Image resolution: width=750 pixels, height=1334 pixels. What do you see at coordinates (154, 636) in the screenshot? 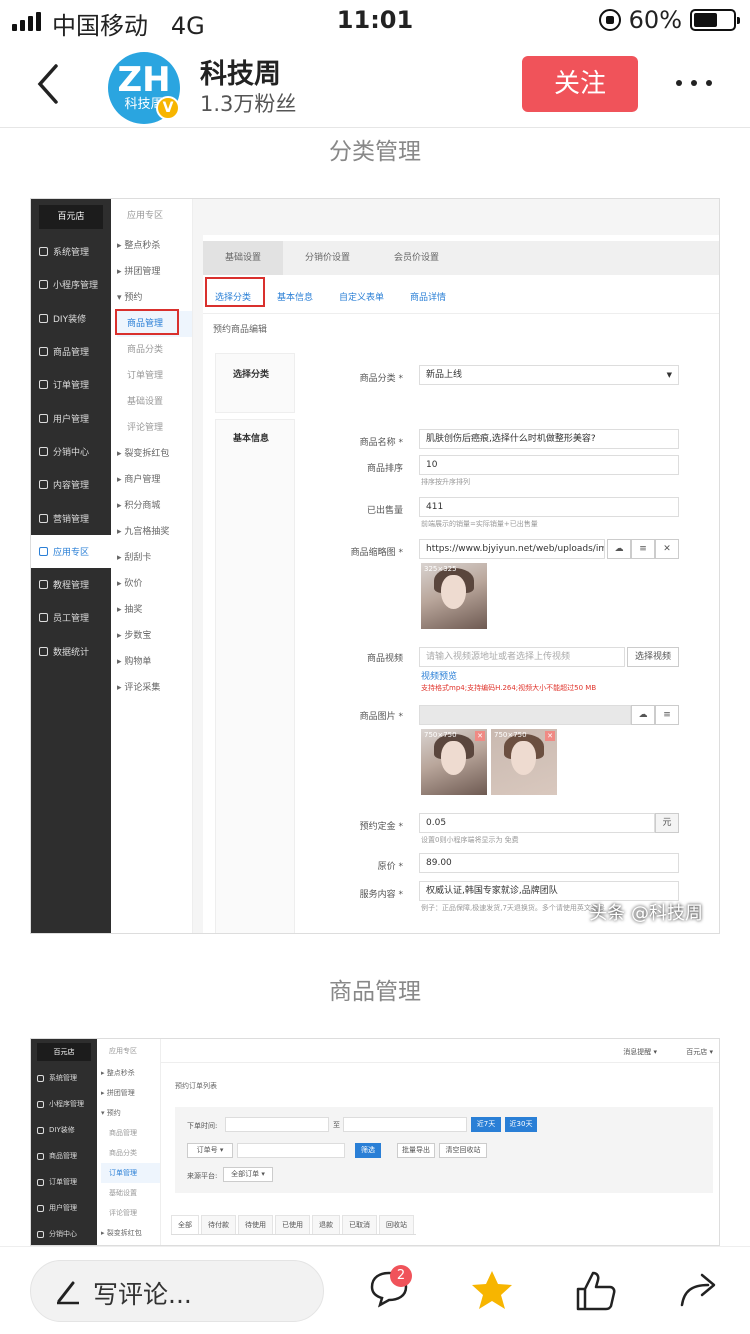
I see `submenu-item: ▸ 步数宝` at bounding box center [154, 636].